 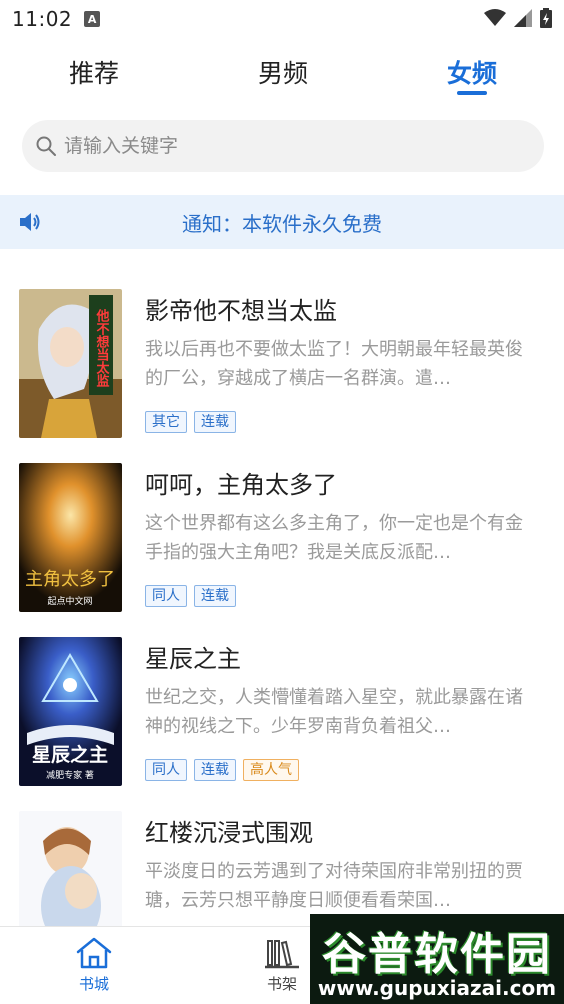 What do you see at coordinates (166, 422) in the screenshot?
I see `tag-category: 其它` at bounding box center [166, 422].